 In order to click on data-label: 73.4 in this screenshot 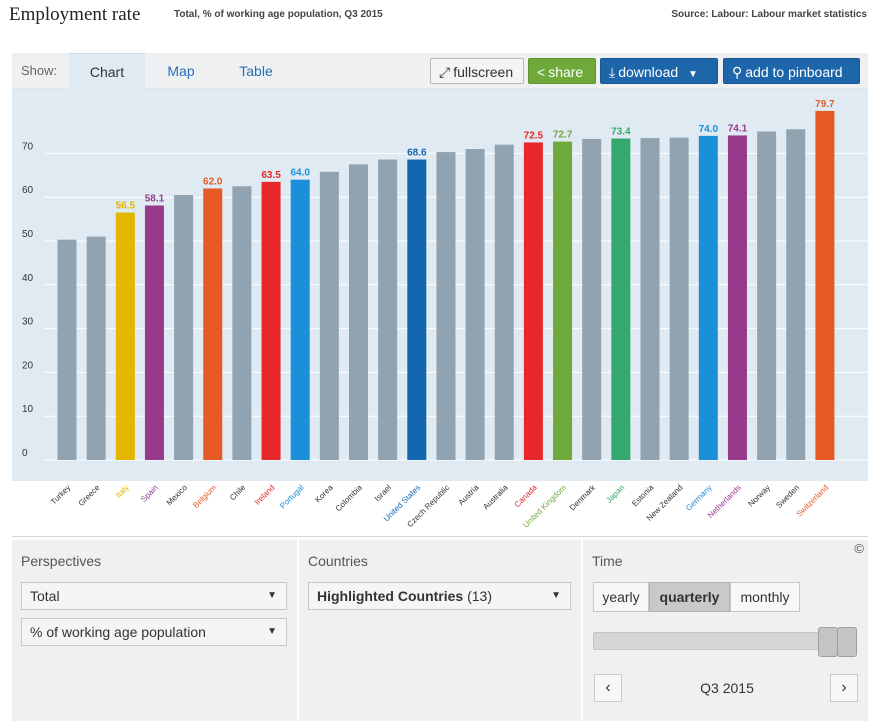, I will do `click(621, 132)`.